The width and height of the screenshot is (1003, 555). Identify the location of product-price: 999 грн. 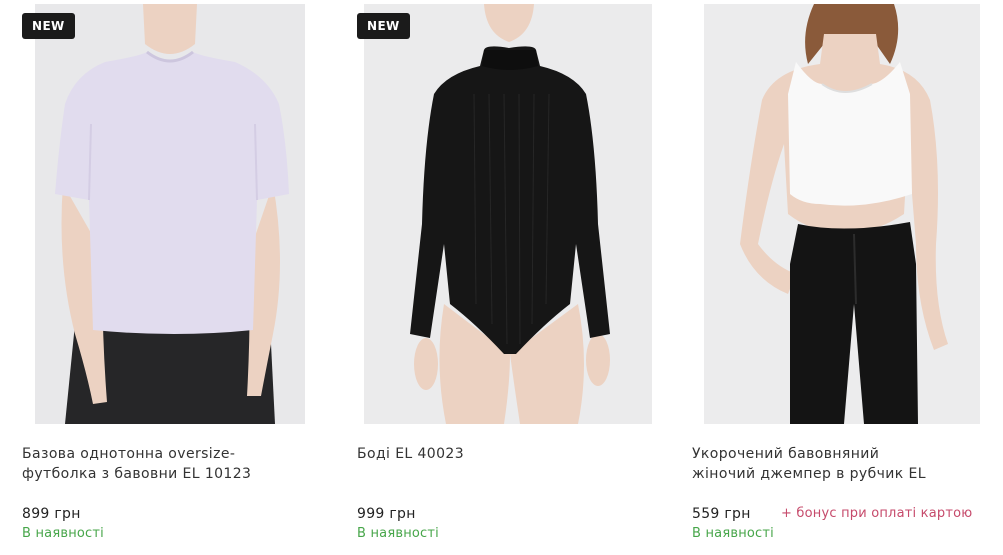
(386, 514).